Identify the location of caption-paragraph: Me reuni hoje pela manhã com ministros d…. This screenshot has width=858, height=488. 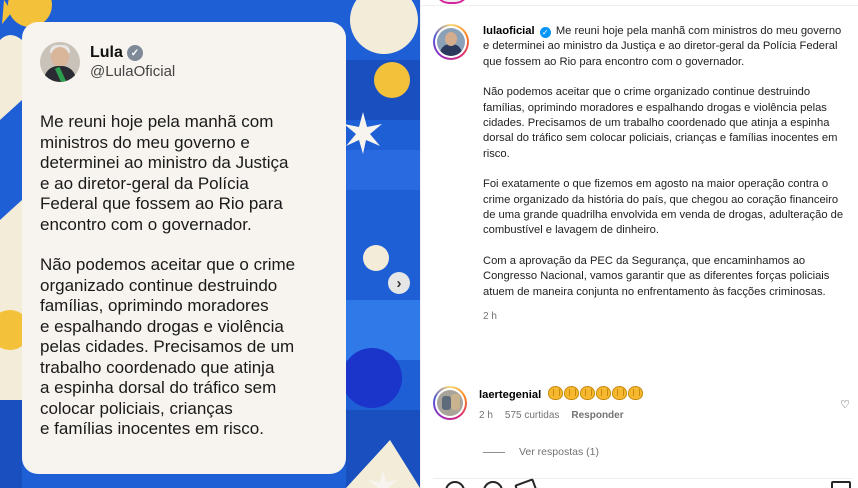
(662, 46).